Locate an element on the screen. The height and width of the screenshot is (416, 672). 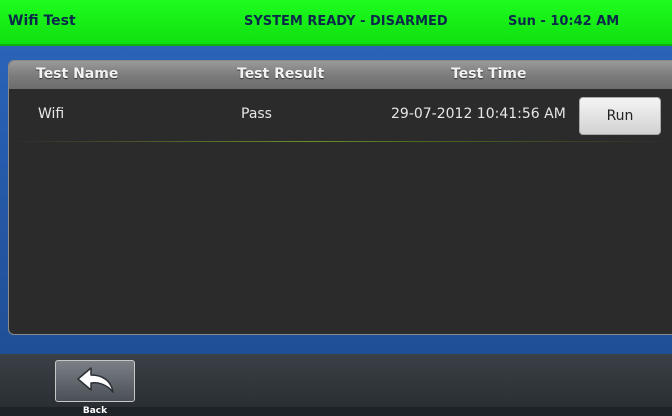
test-time-cell: 29-07-2012 10:41:56 AM is located at coordinates (478, 114).